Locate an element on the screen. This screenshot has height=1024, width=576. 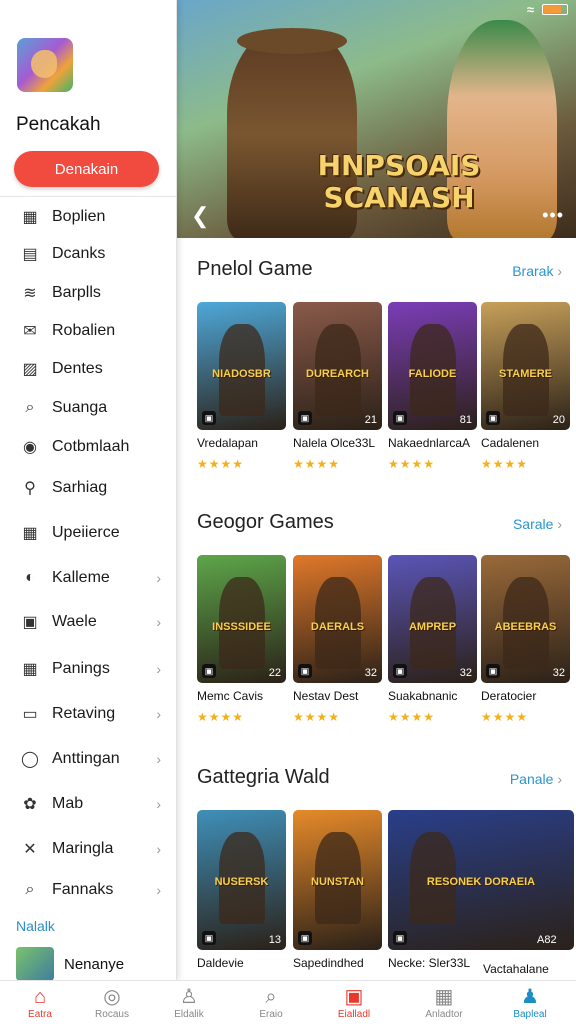
game-card: DAERALS ▣ 32 Nestav Dest ★★★★ is located at coordinates (337, 639).